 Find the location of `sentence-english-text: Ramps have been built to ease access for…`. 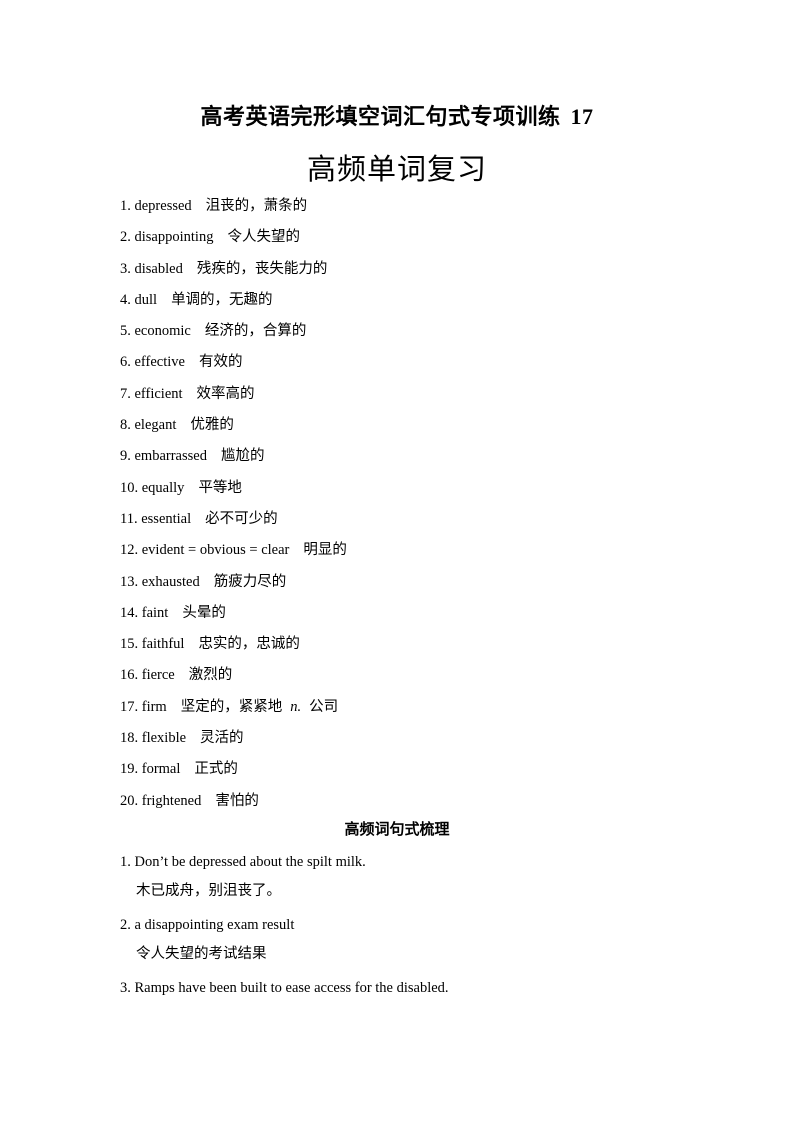

sentence-english-text: Ramps have been built to ease access for… is located at coordinates (291, 988).